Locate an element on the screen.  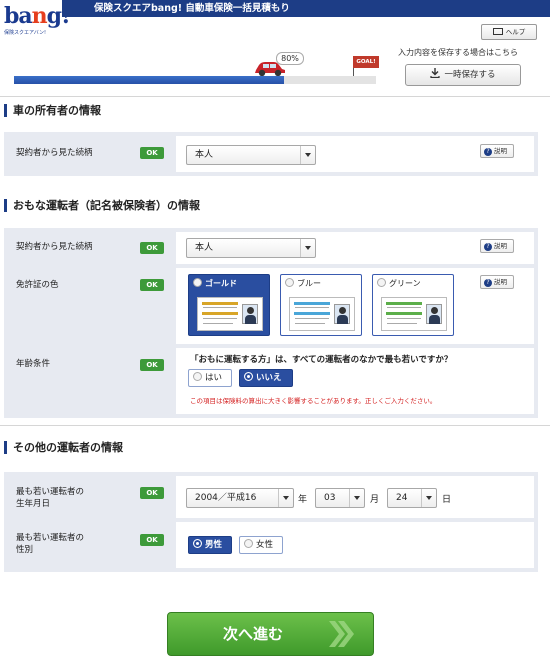
row-label: 年齢条件 is located at coordinates (33, 364).